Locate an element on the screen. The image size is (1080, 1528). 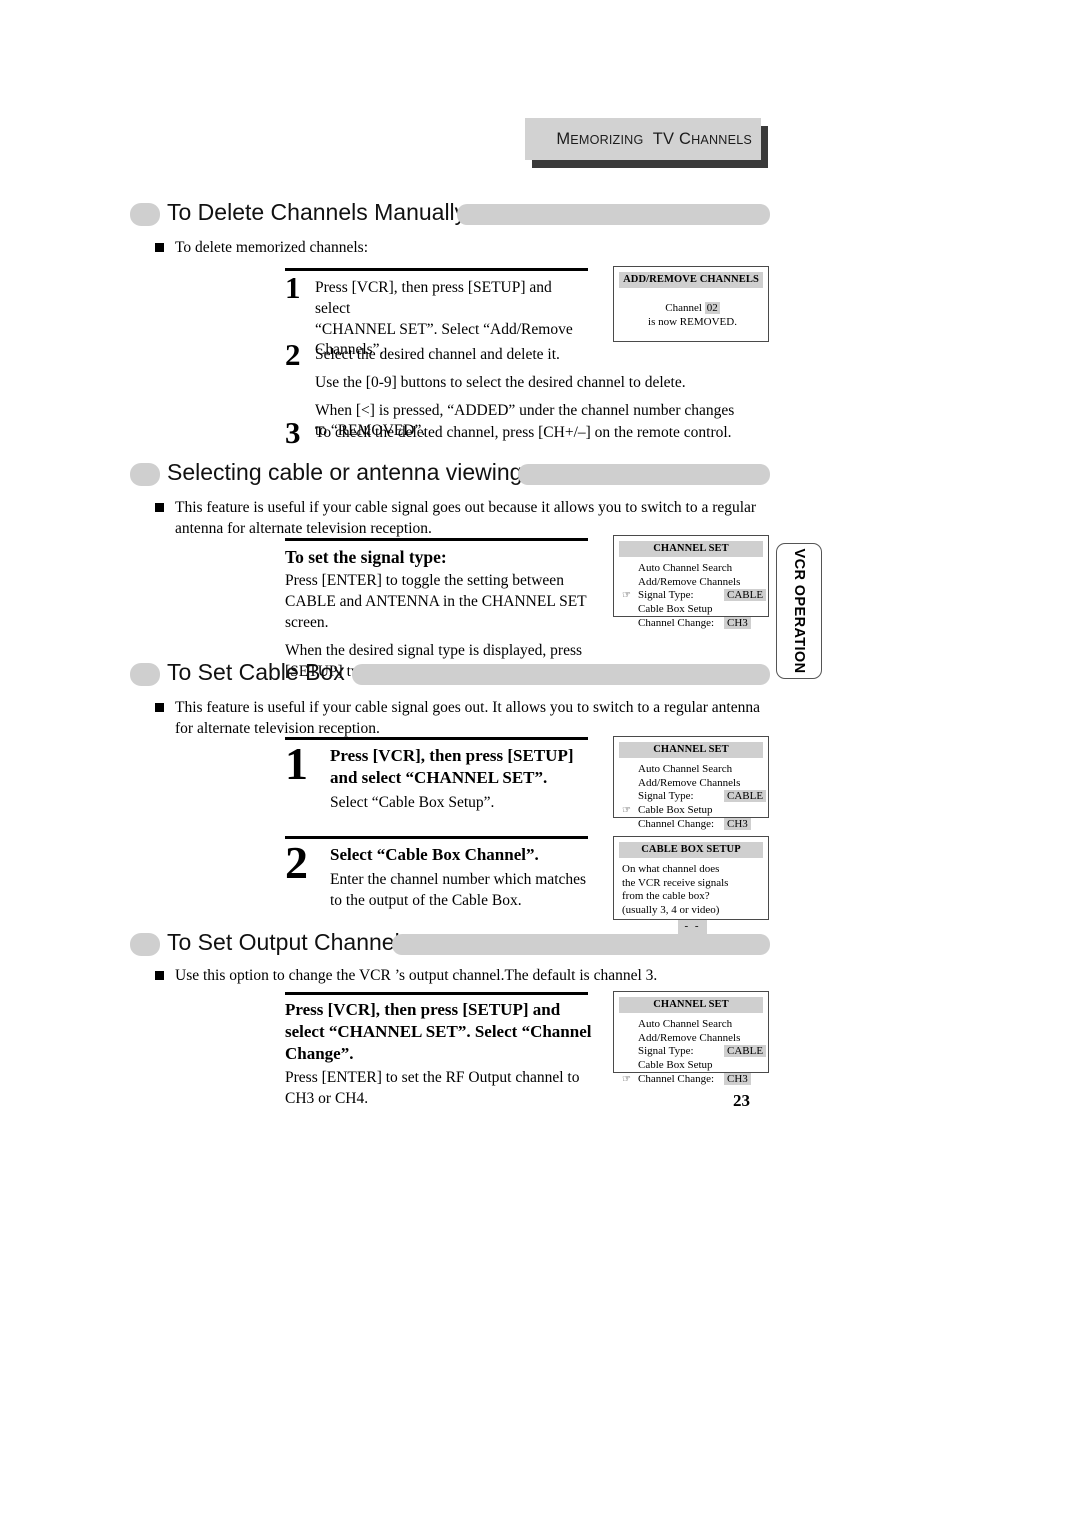
osd-line-label: Channel is located at coordinates (685, 307).